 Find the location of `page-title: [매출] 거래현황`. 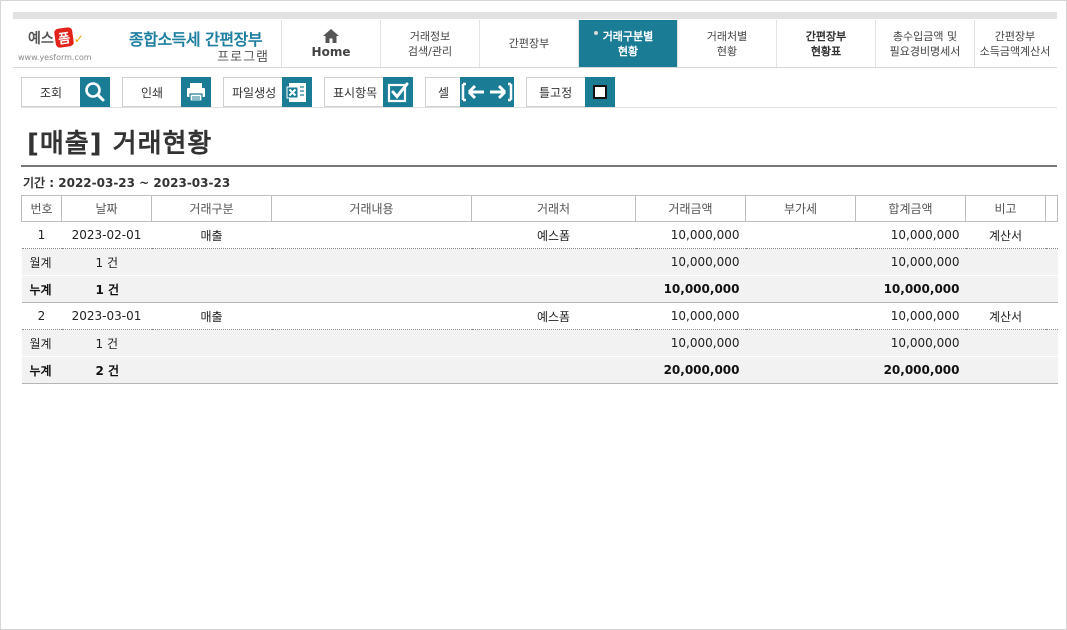

page-title: [매출] 거래현황 is located at coordinates (120, 144).